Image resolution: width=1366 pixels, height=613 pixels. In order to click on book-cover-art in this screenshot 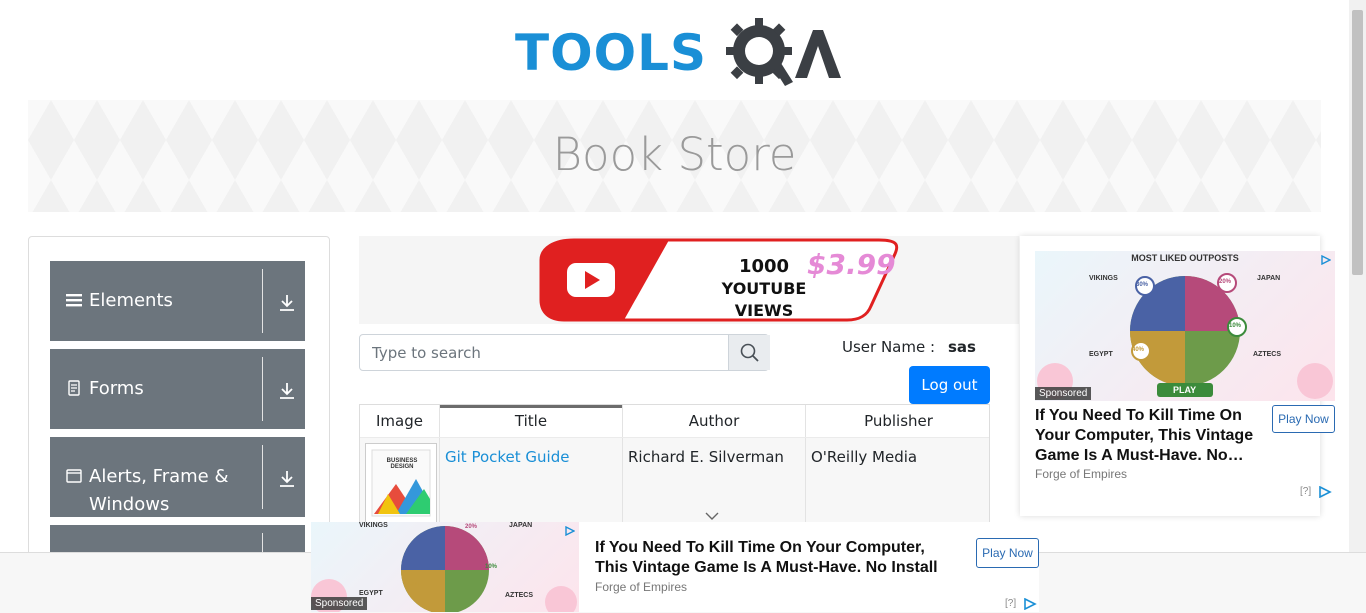, I will do `click(401, 483)`.